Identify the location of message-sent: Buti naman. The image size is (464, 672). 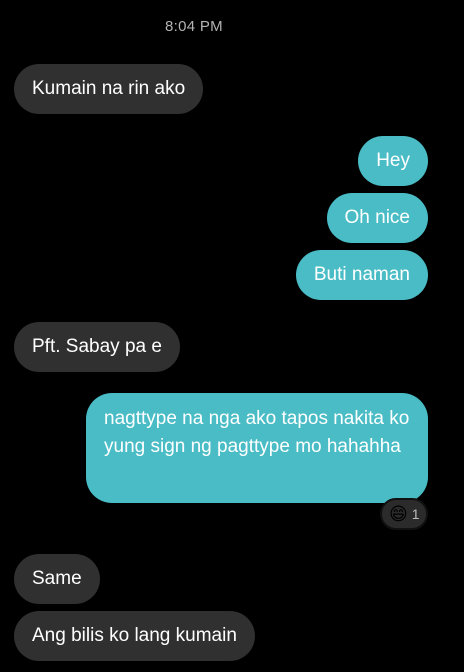
(361, 275).